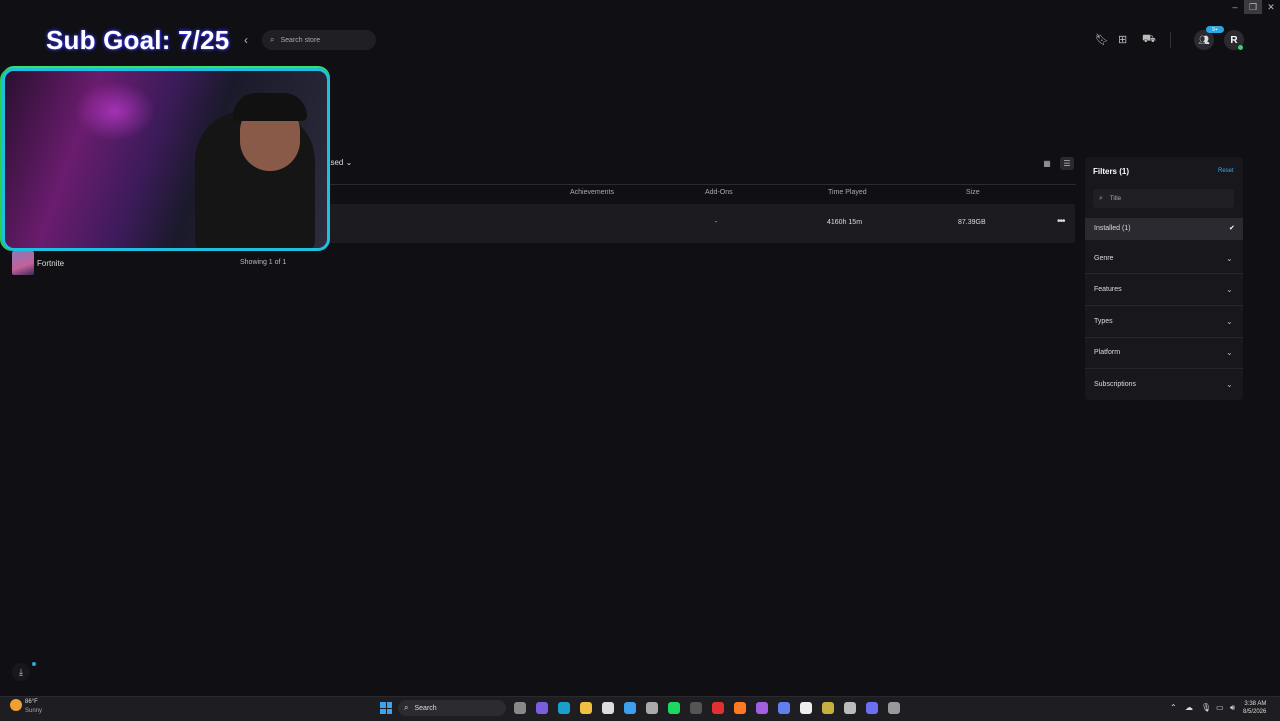 The width and height of the screenshot is (1280, 721). I want to click on filter-title-placeholder: Title, so click(1115, 198).